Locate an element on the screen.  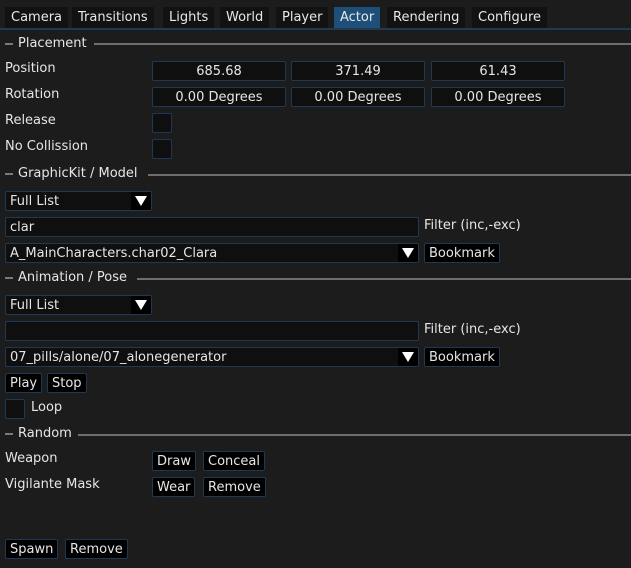
animation-select: 07_pills/alone/07_alonegenerator is located at coordinates (212, 357).